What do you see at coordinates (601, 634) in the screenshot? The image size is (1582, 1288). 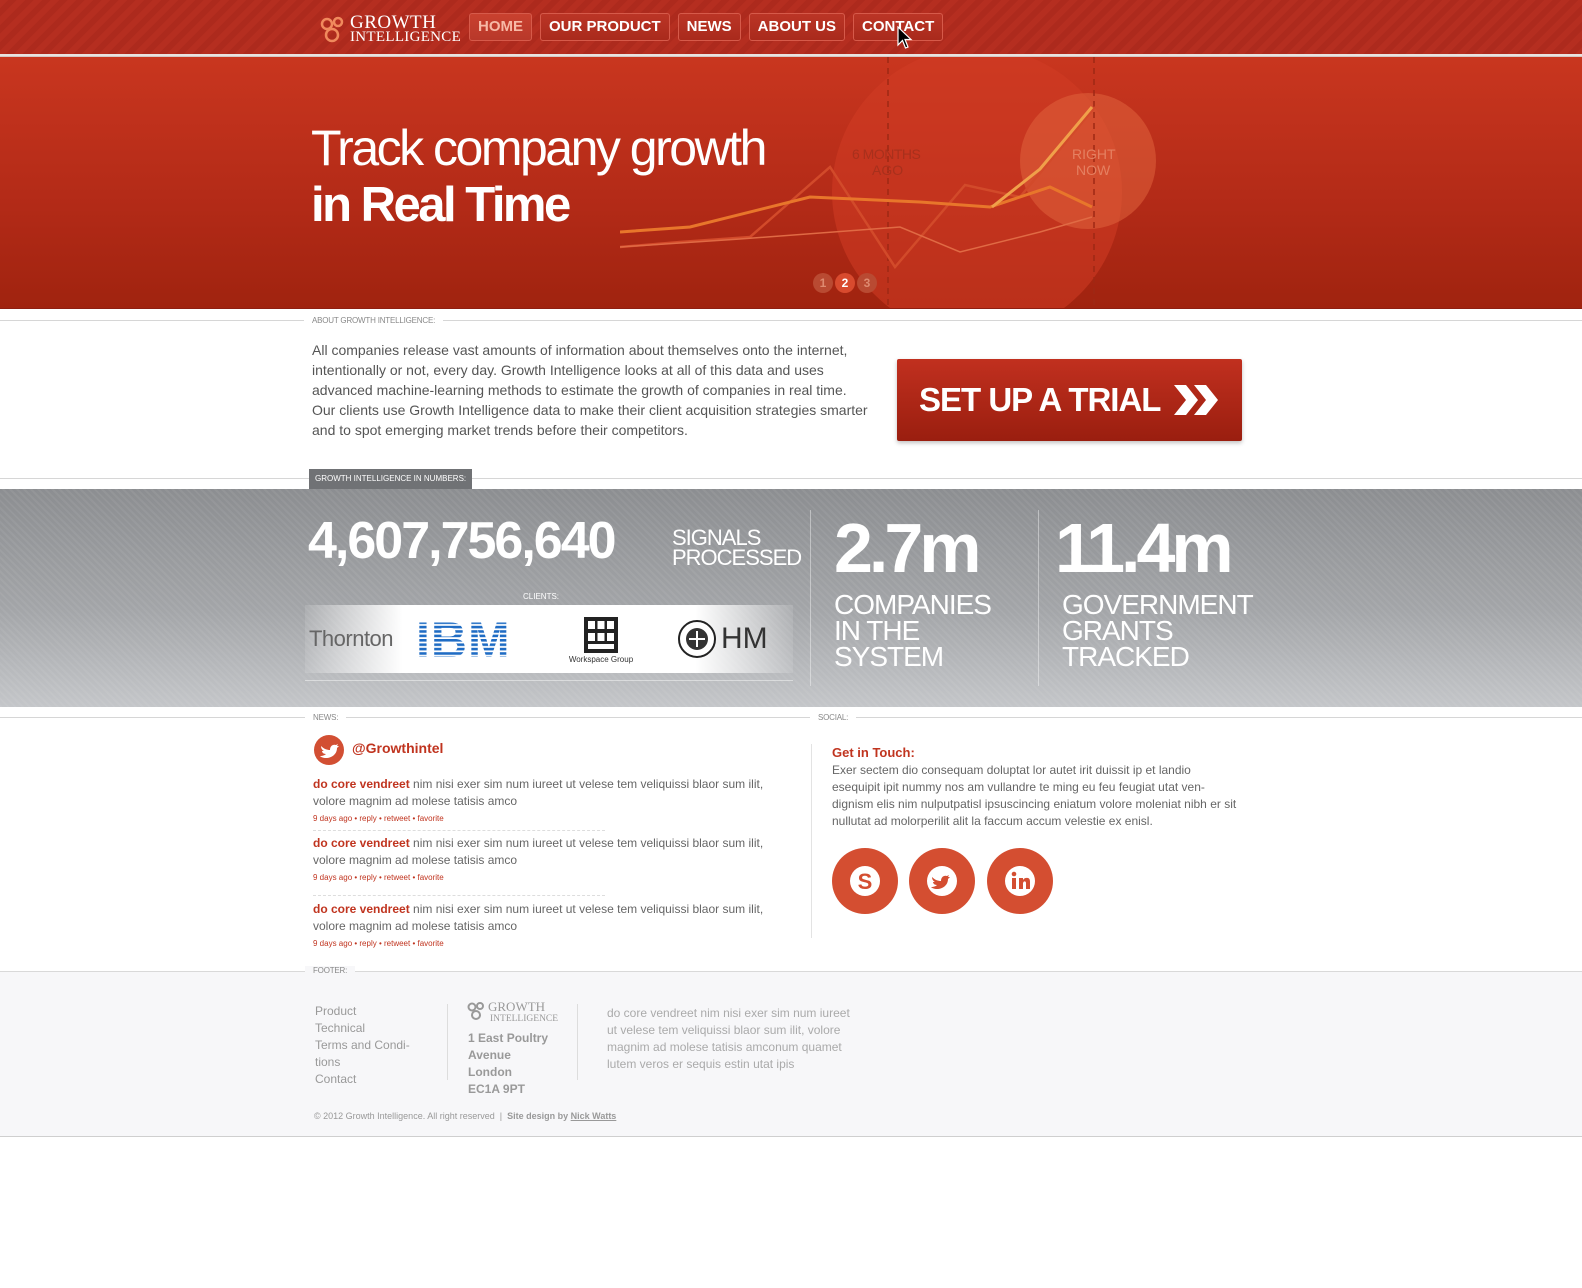 I see `workspace-group-logo-icon` at bounding box center [601, 634].